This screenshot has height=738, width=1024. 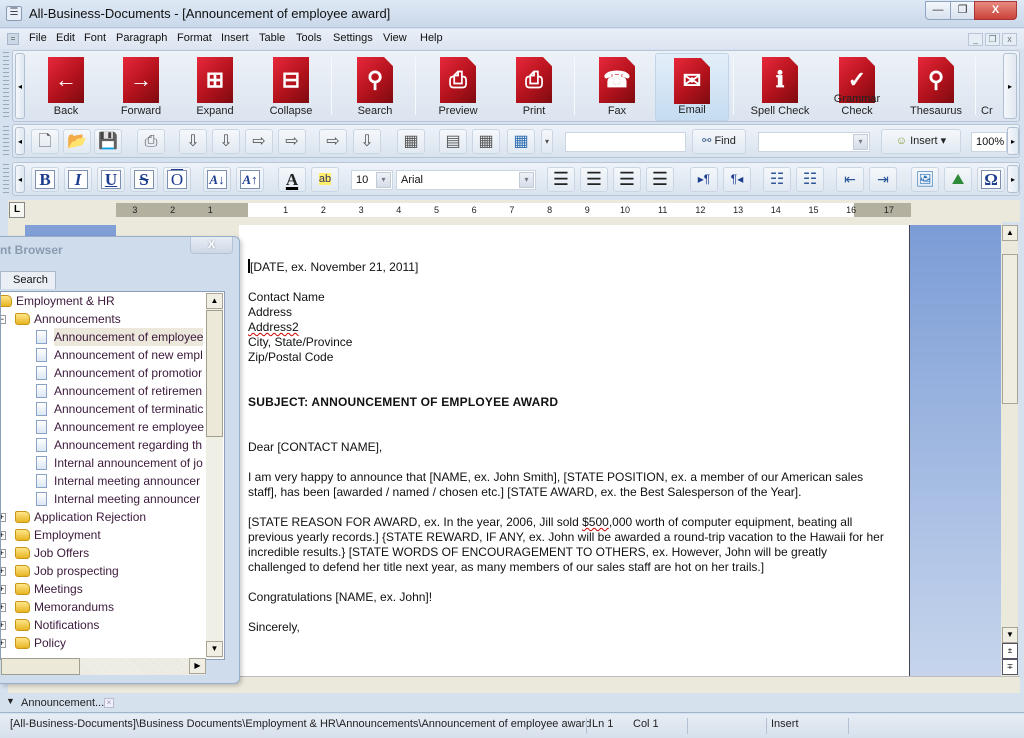 What do you see at coordinates (104, 607) in the screenshot?
I see `tree-folder: + Memorandums` at bounding box center [104, 607].